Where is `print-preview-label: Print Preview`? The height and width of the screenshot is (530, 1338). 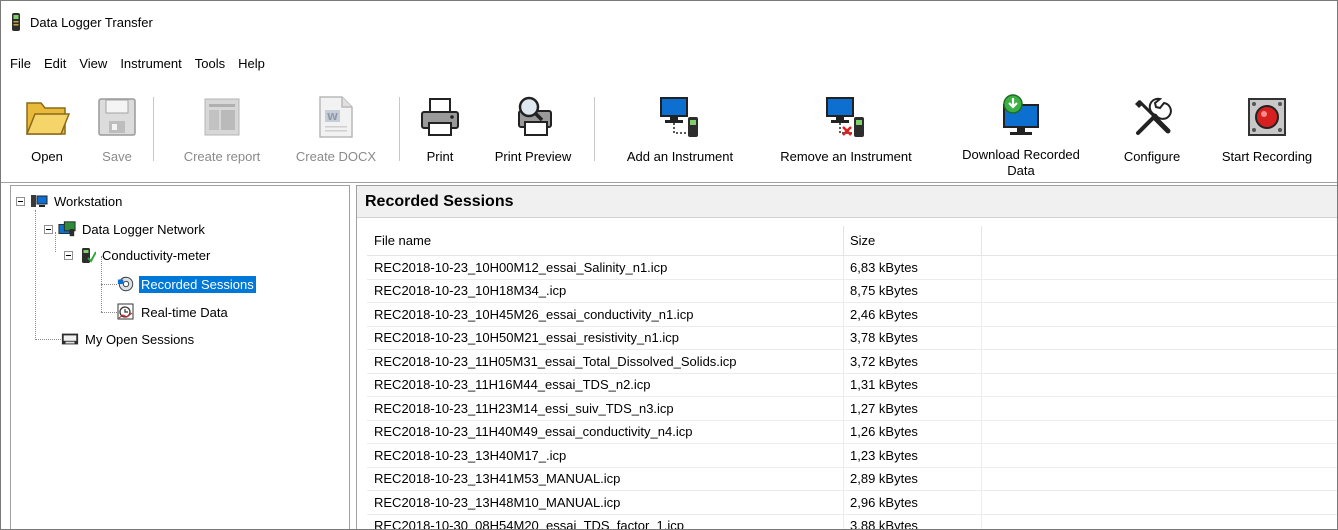 print-preview-label: Print Preview is located at coordinates (533, 156).